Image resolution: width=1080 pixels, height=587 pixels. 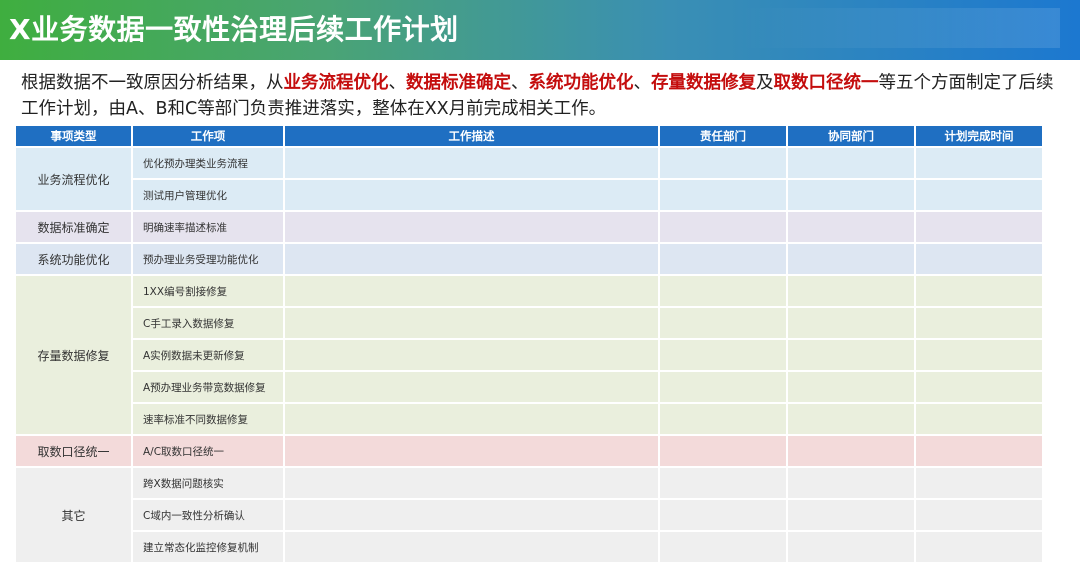 I want to click on table-row: 建立常态化监控修复机制, so click(x=529, y=547).